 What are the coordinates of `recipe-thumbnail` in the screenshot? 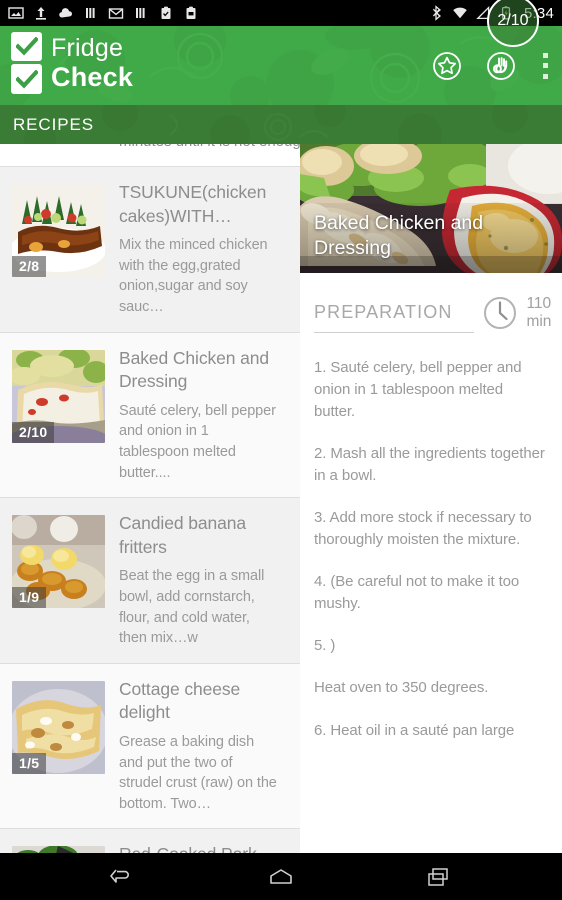 It's located at (58, 849).